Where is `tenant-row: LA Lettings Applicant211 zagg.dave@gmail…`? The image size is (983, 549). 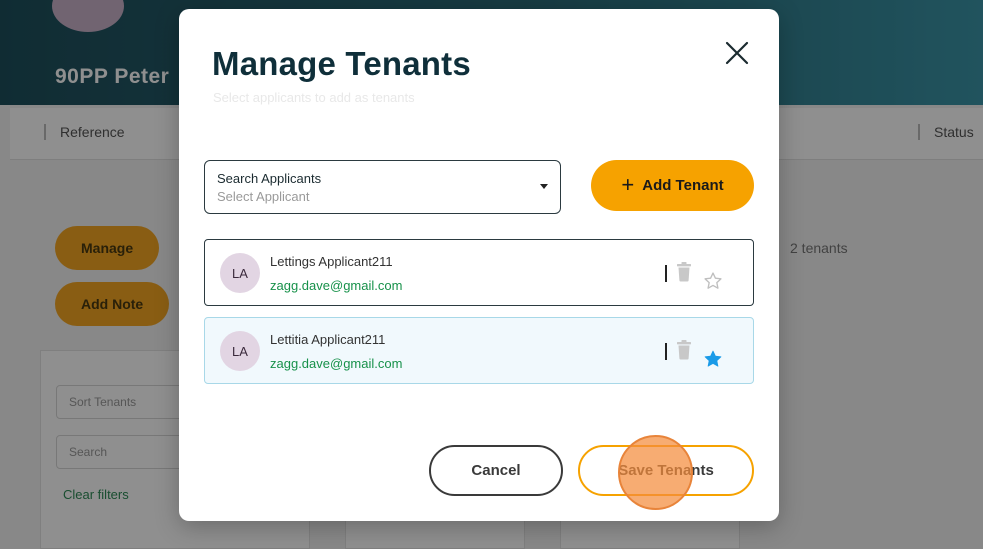
tenant-row: LA Lettings Applicant211 zagg.dave@gmail… is located at coordinates (479, 272).